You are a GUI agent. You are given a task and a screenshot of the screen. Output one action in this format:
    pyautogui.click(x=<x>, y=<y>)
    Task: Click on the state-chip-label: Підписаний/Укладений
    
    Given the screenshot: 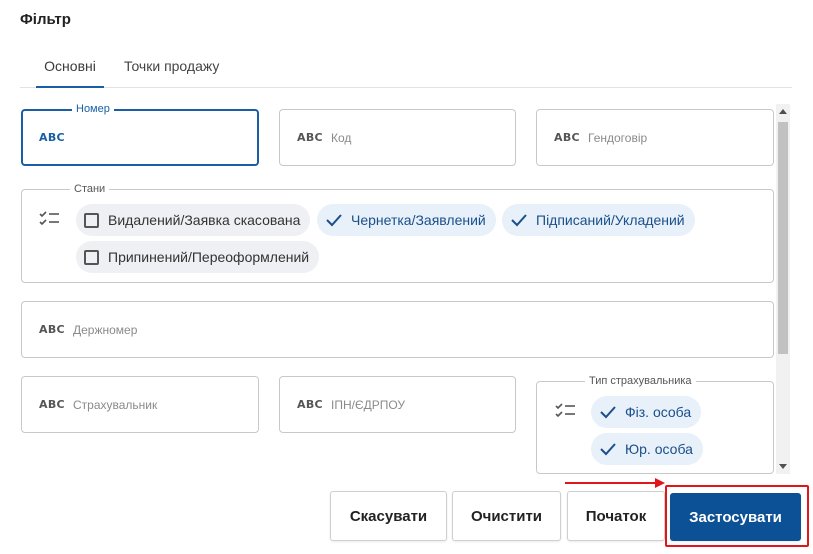 What is the action you would take?
    pyautogui.click(x=610, y=220)
    